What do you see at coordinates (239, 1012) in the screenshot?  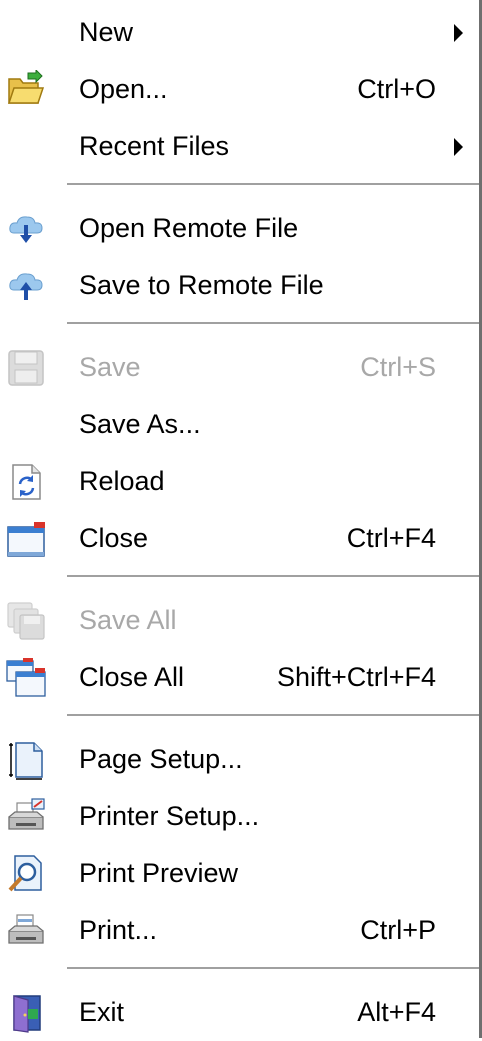 I see `menu-item-exit: Exit Alt+F4` at bounding box center [239, 1012].